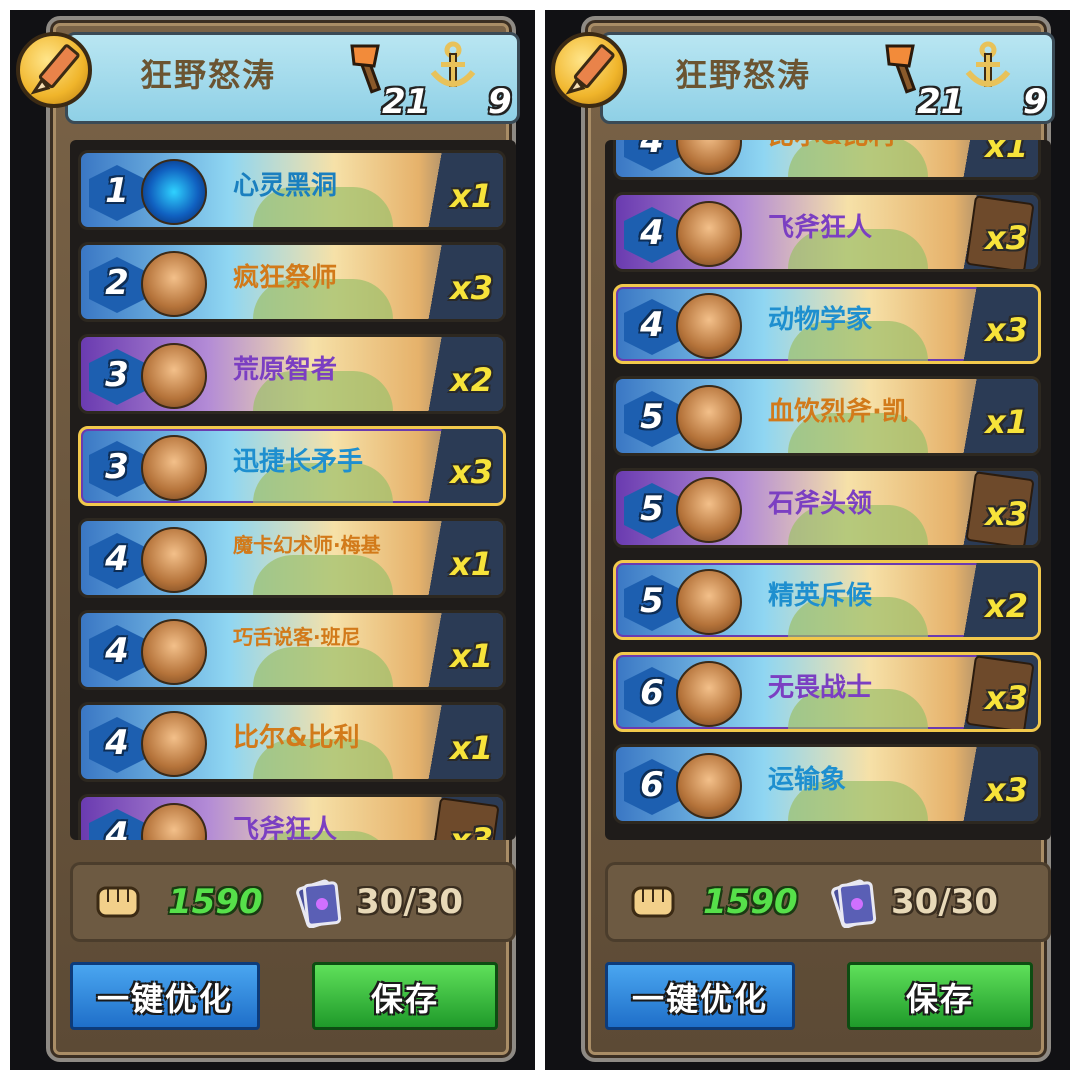 The width and height of the screenshot is (1080, 1080). I want to click on card-row: 5 石斧头领 x3, so click(827, 508).